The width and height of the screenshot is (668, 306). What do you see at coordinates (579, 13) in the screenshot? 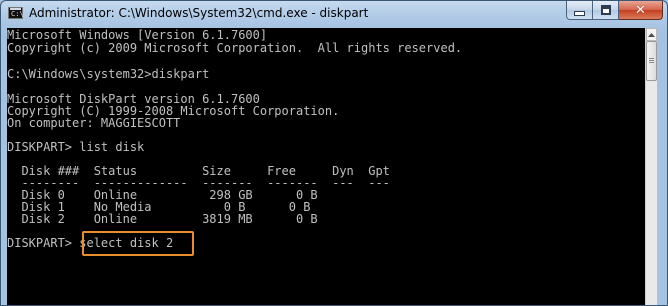
I see `minimize-icon` at bounding box center [579, 13].